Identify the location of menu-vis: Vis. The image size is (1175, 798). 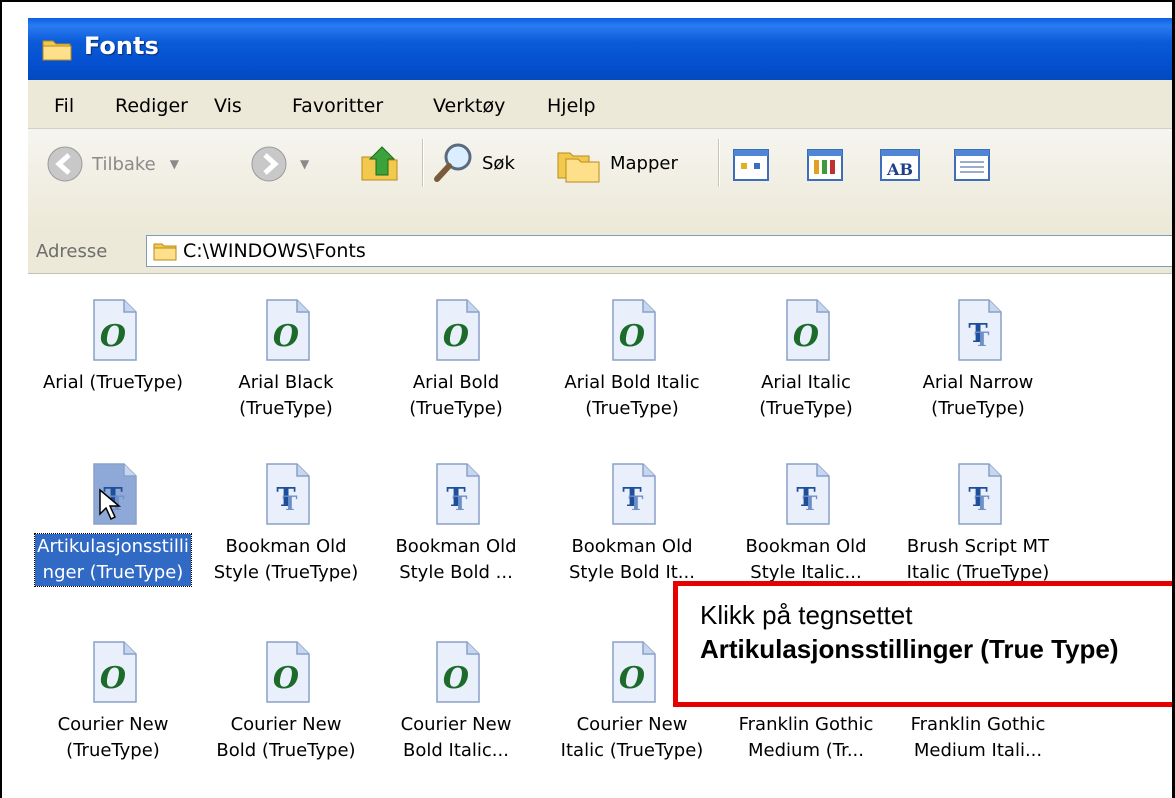
(228, 106).